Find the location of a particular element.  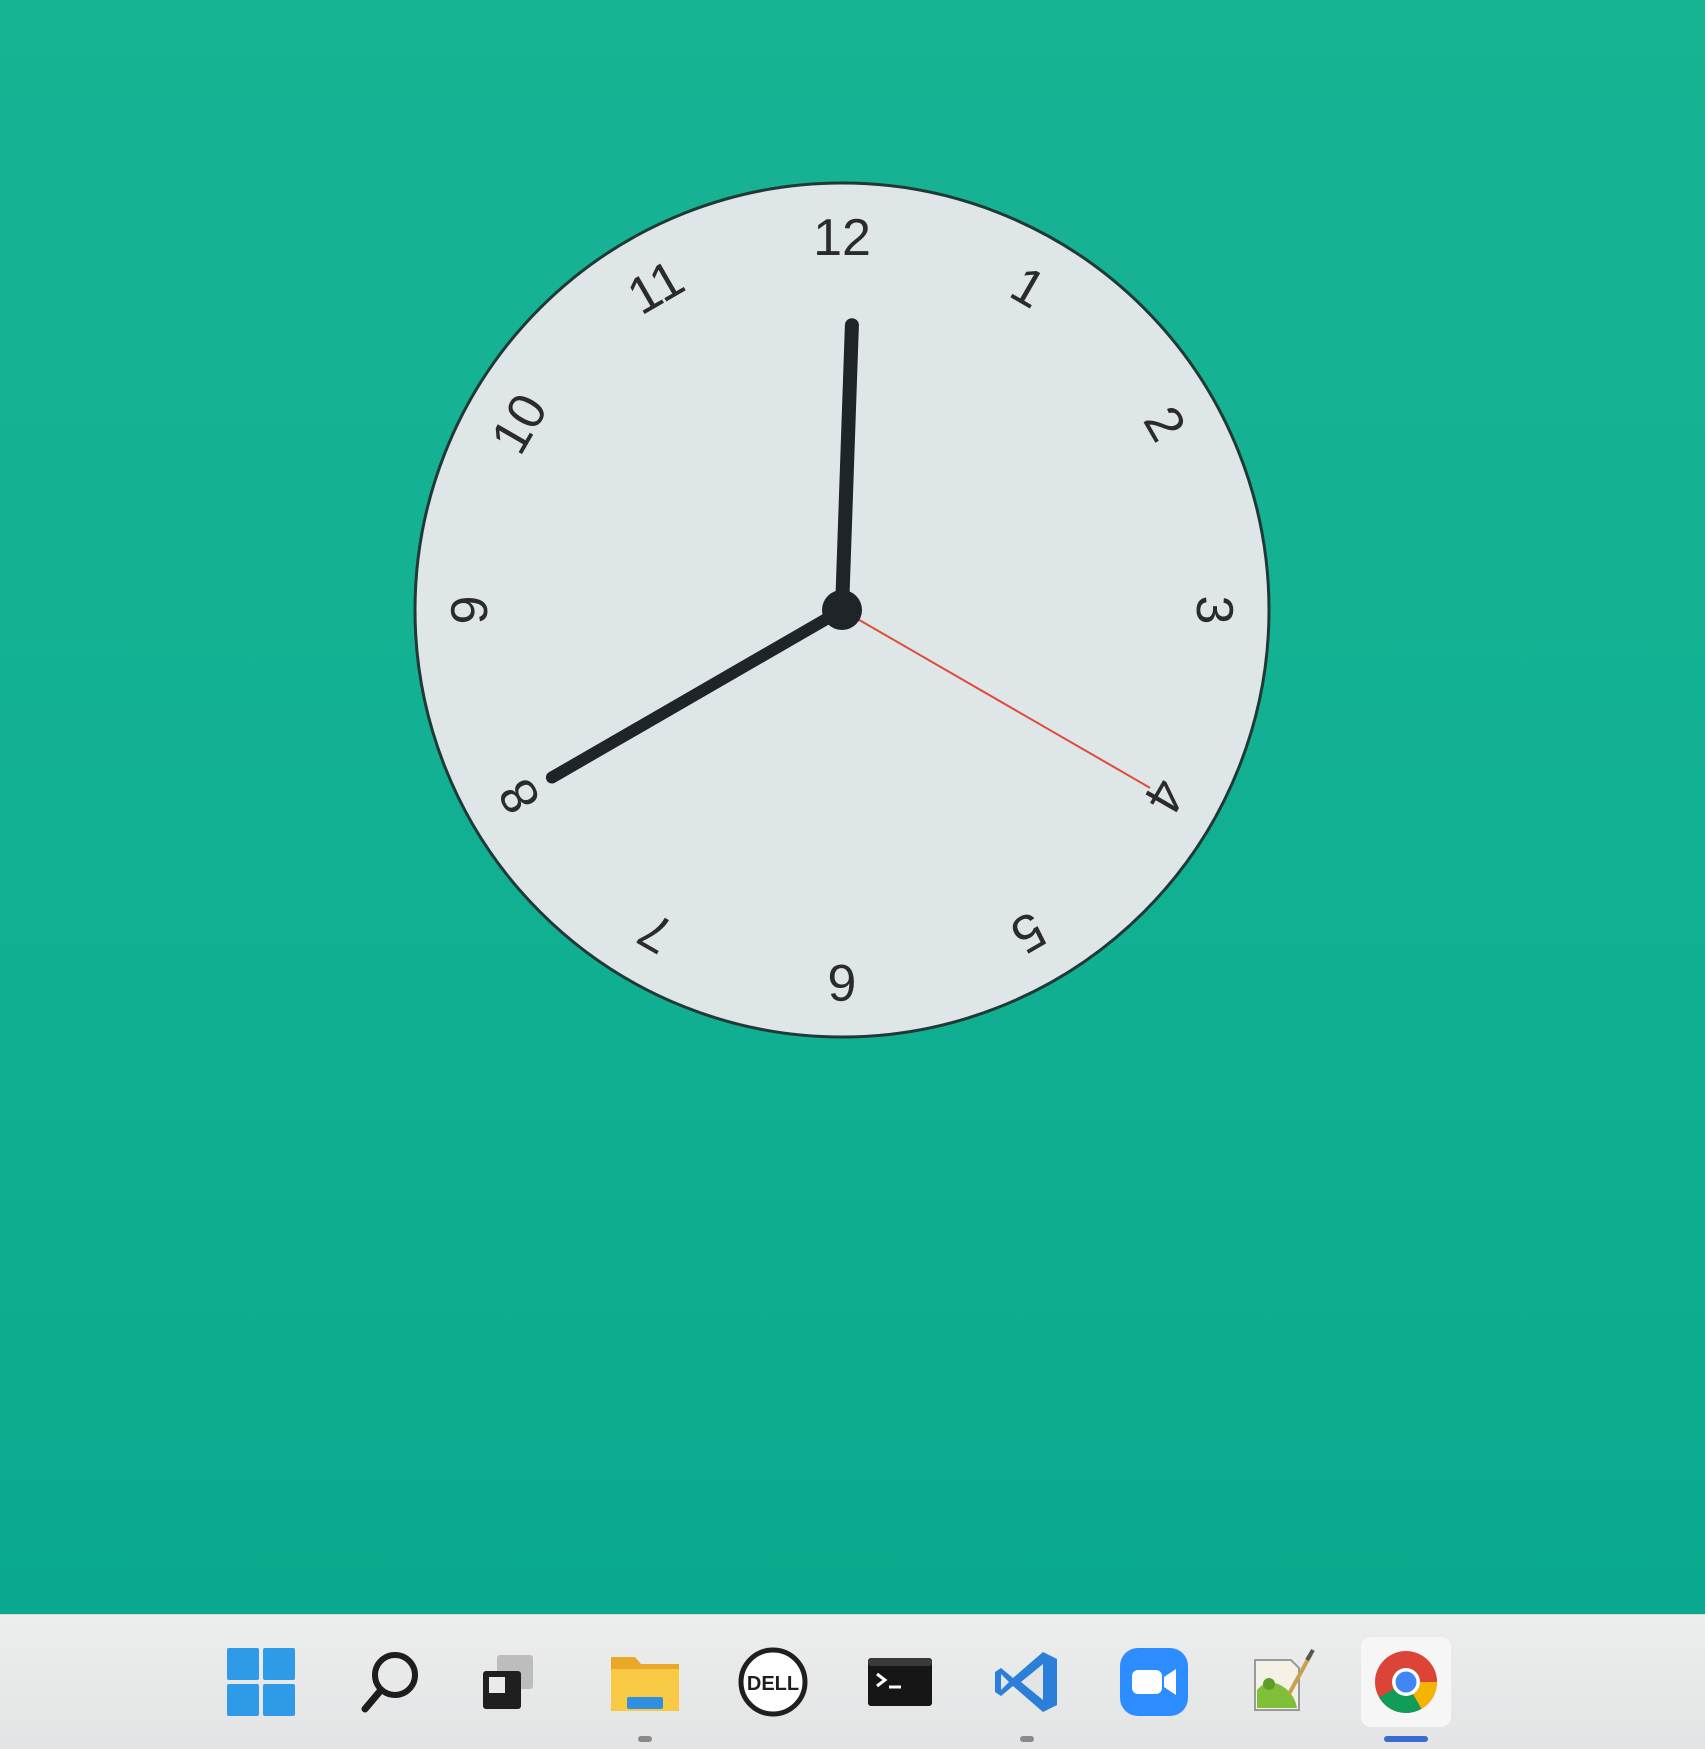

active-app-indicator is located at coordinates (1406, 1739).